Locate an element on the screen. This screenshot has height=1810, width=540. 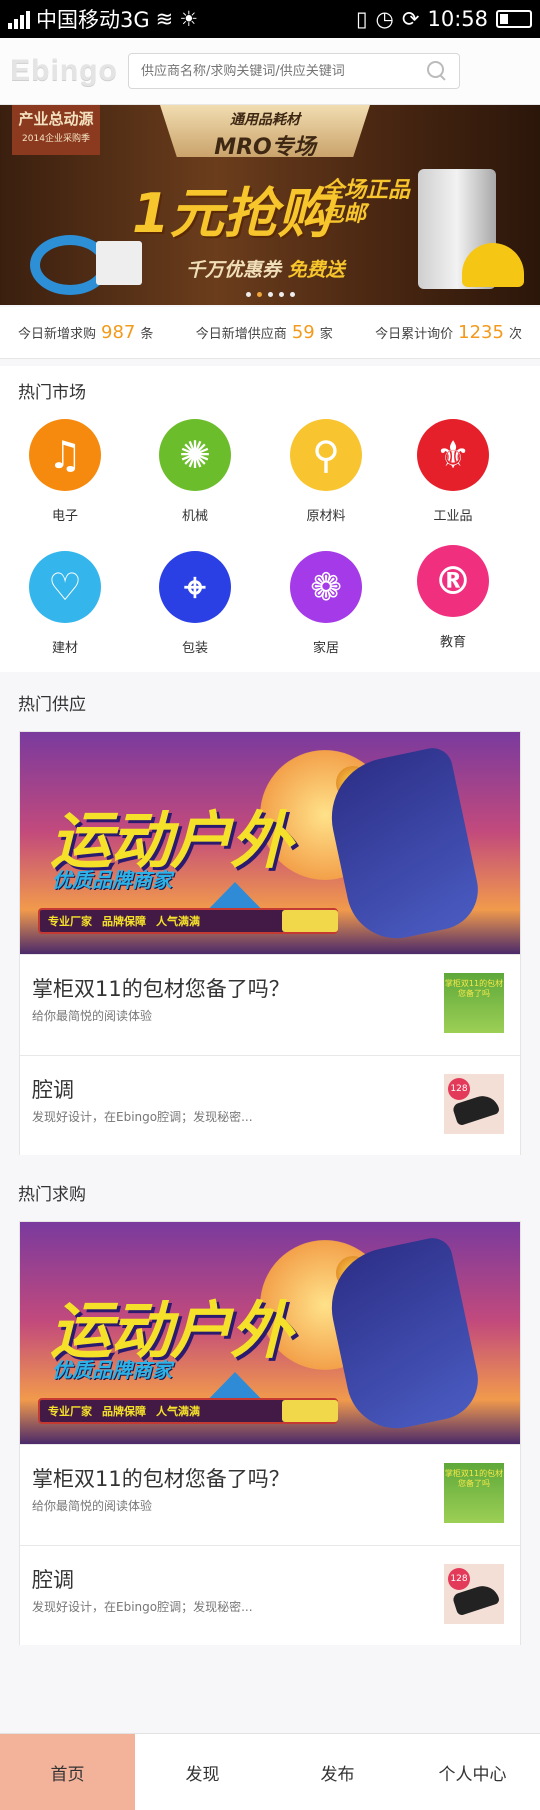
item-thumbnail: 掌柜双11的包材您备了吗 is located at coordinates (474, 1003).